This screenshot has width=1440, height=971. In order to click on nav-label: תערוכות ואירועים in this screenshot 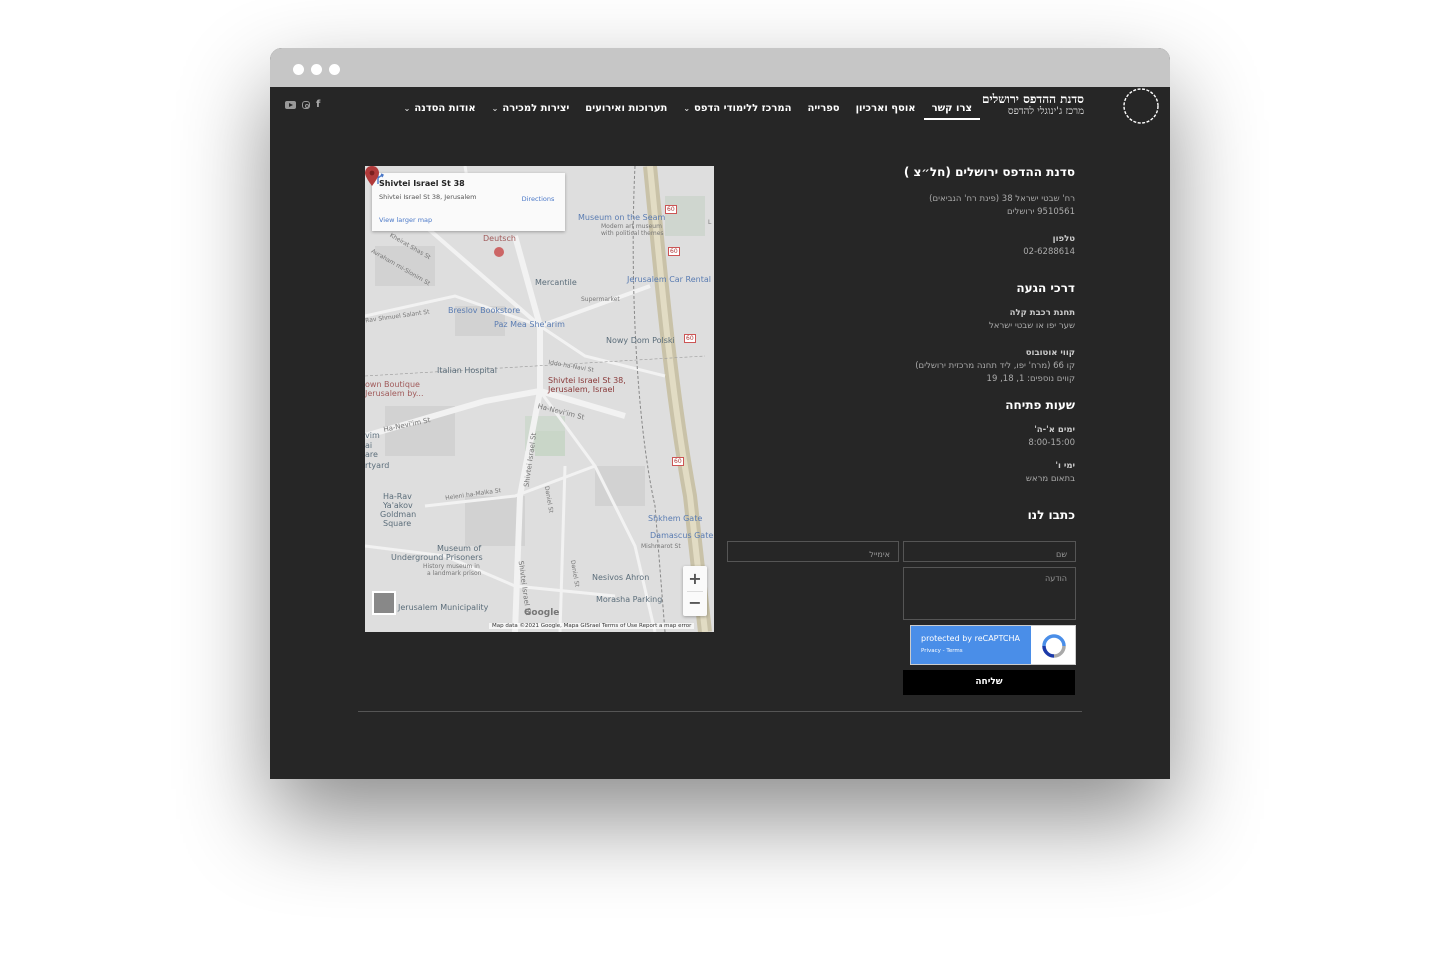, I will do `click(626, 108)`.